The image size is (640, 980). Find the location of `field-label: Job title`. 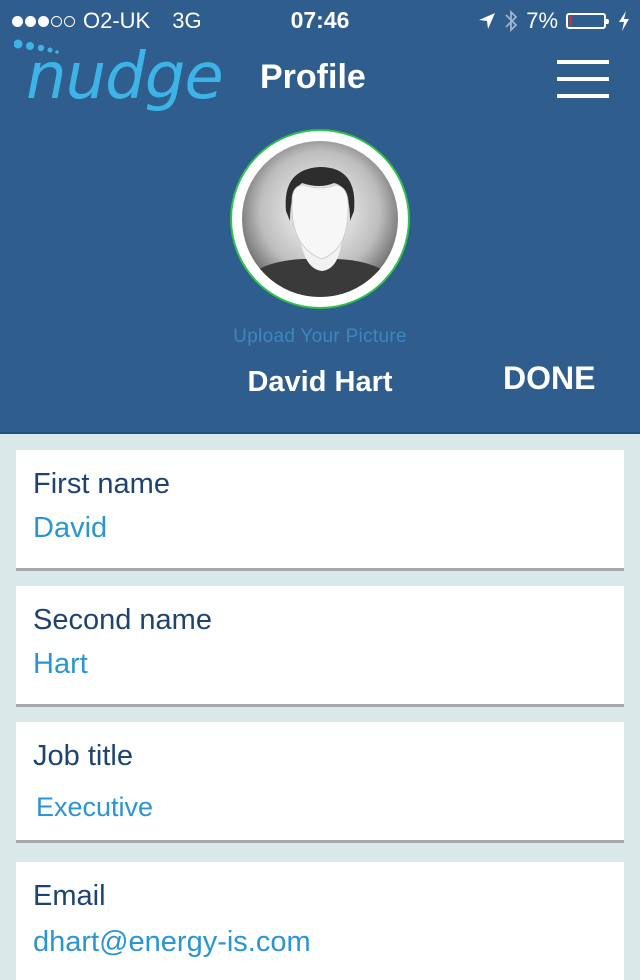

field-label: Job title is located at coordinates (83, 756).